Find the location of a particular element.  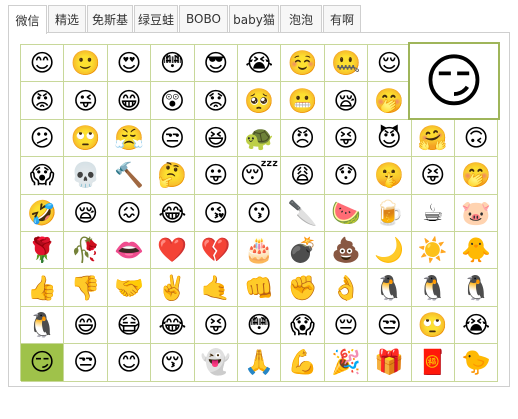

emoji-cell: 🤔 is located at coordinates (173, 176).